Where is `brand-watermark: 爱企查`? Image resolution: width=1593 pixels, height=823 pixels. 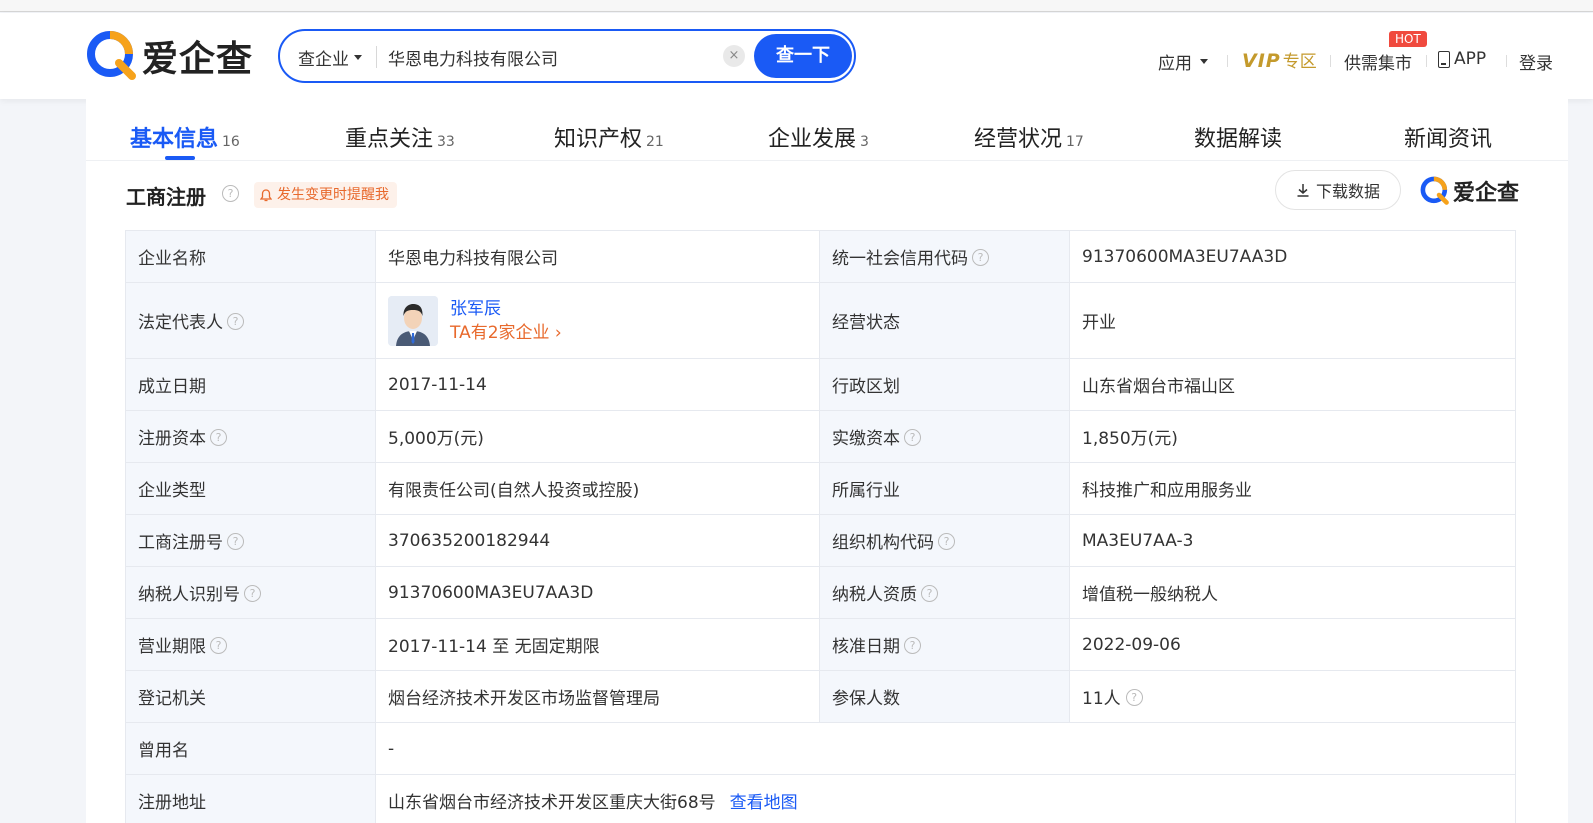 brand-watermark: 爱企查 is located at coordinates (1469, 191).